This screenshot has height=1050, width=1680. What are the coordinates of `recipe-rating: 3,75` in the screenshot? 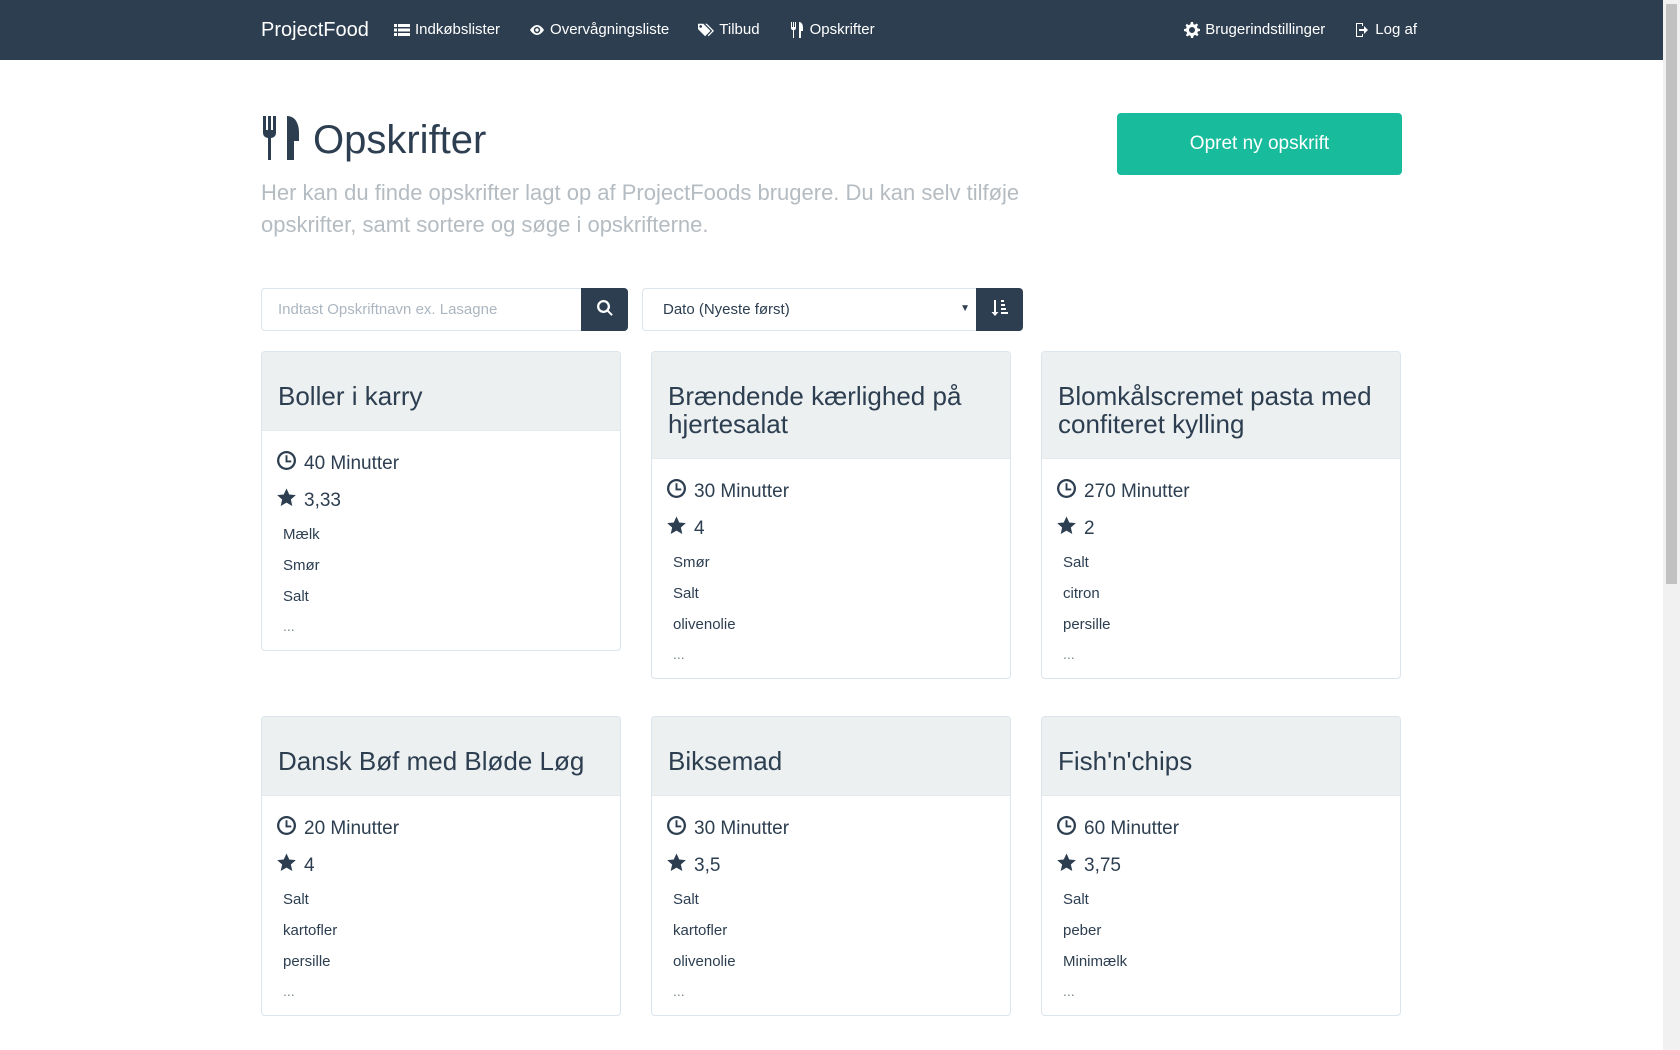 It's located at (1221, 866).